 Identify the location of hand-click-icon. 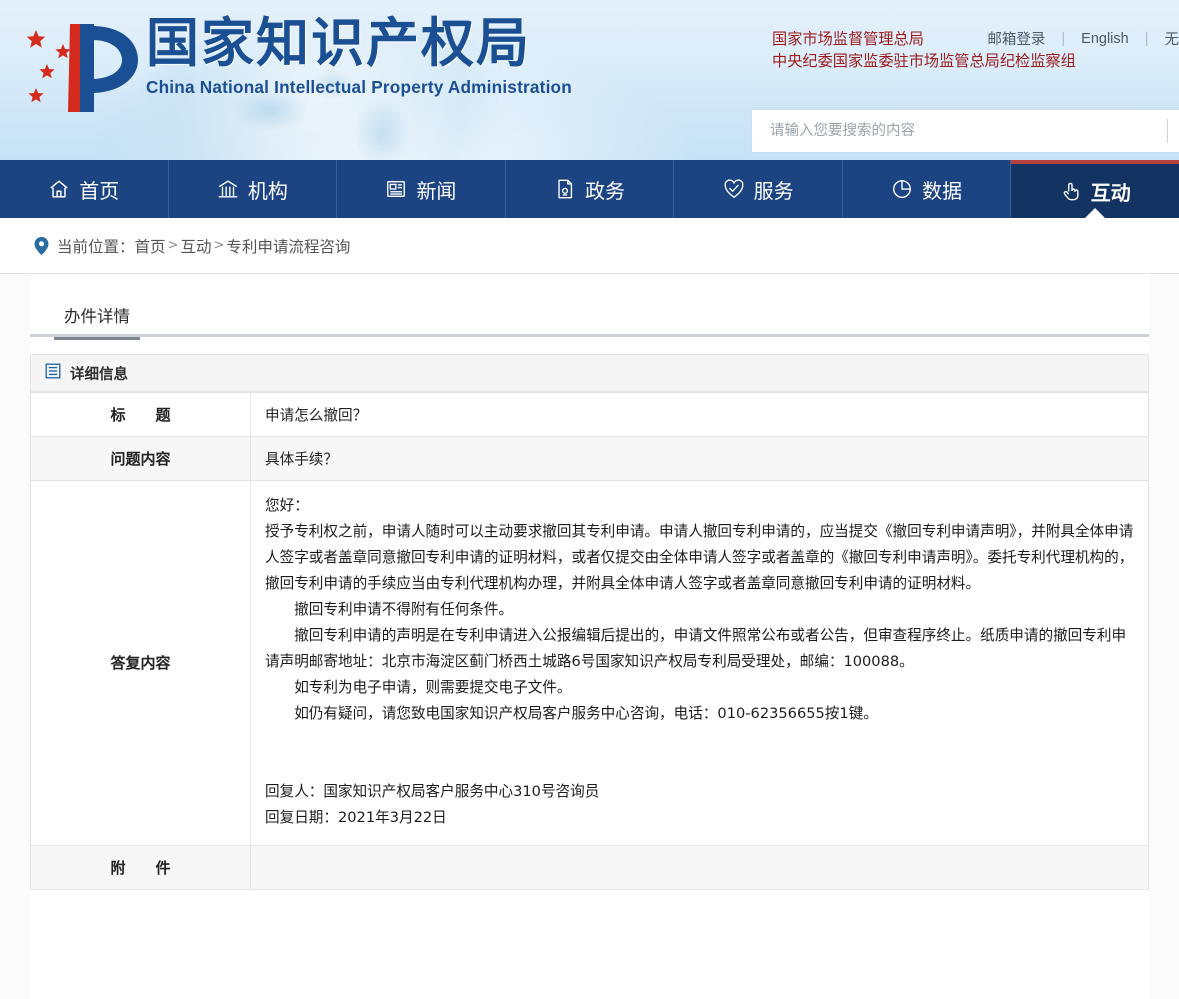
(1071, 191).